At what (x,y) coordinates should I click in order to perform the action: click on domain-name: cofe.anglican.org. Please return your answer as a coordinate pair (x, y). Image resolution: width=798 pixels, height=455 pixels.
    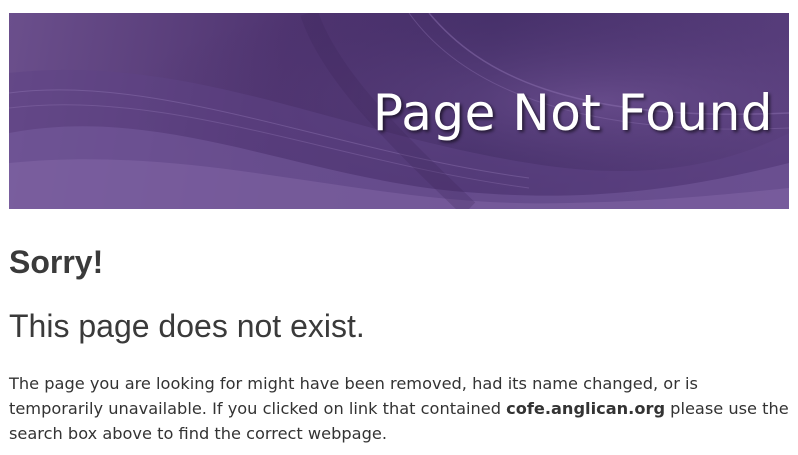
    Looking at the image, I should click on (586, 408).